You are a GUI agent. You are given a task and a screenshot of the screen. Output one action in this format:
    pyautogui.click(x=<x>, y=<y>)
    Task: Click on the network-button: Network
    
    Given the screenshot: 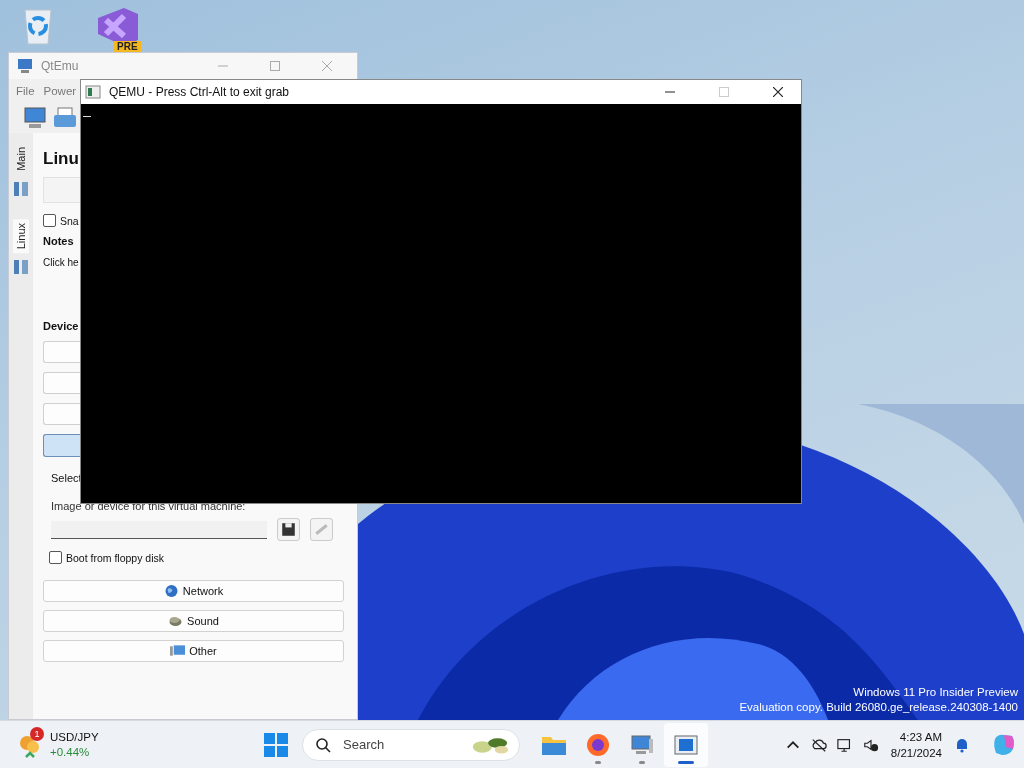 What is the action you would take?
    pyautogui.click(x=193, y=591)
    